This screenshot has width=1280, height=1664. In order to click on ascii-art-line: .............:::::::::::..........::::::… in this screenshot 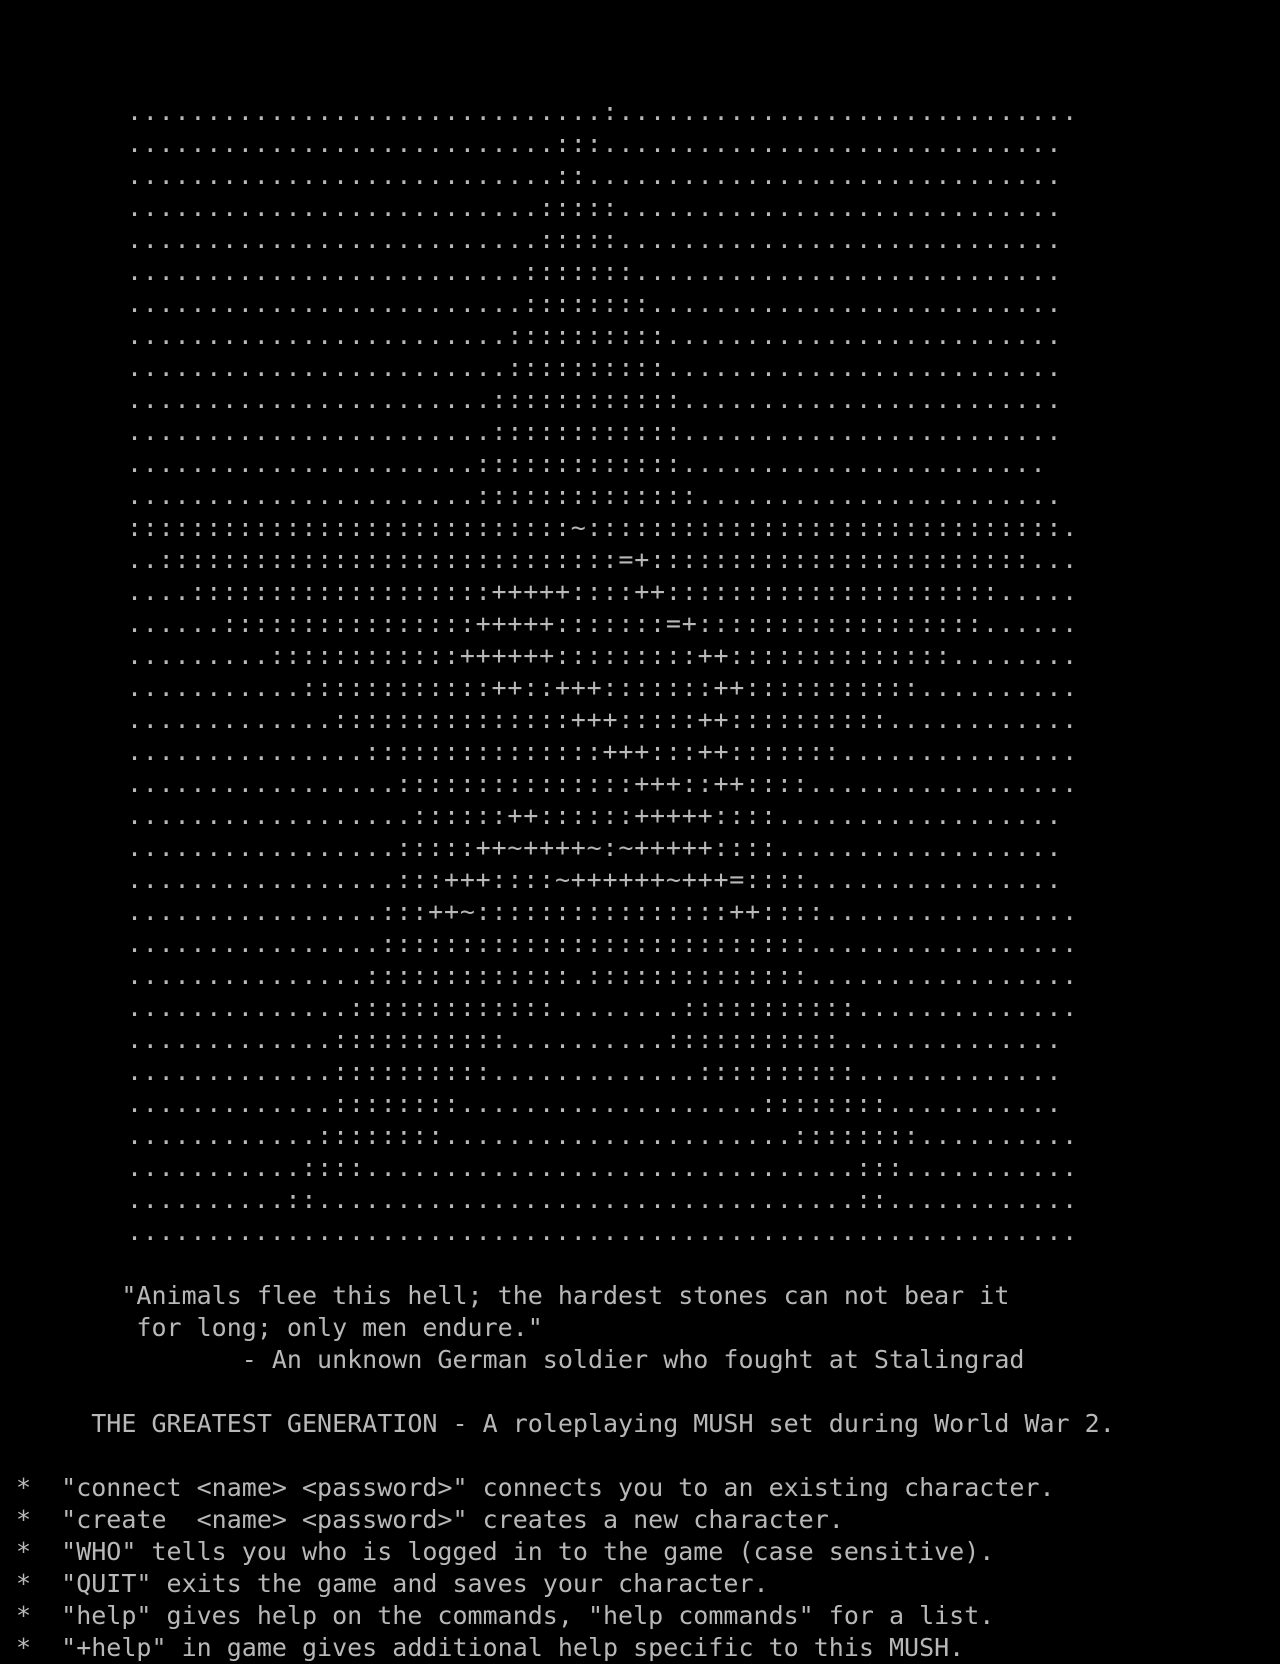, I will do `click(539, 1039)`.